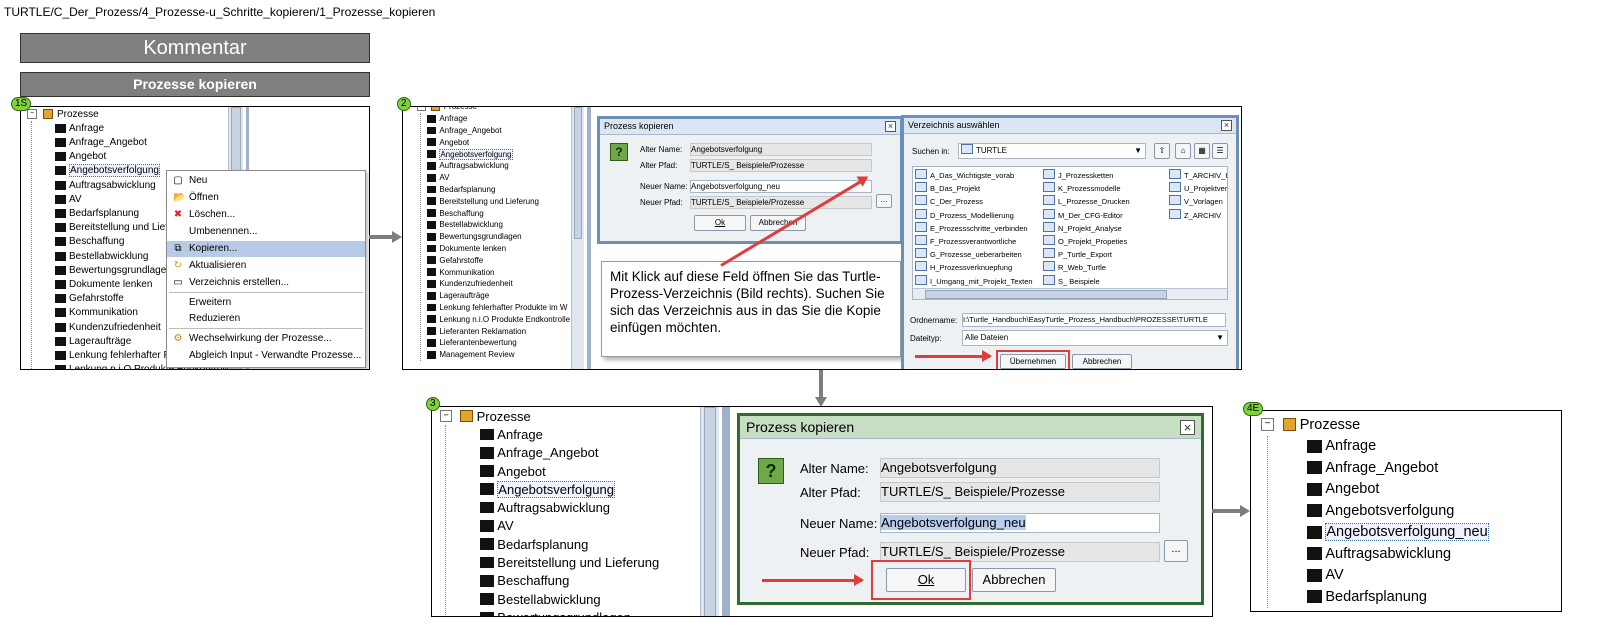 The image size is (1618, 643). I want to click on folder-list-item: Z_ARCHIV, so click(1195, 215).